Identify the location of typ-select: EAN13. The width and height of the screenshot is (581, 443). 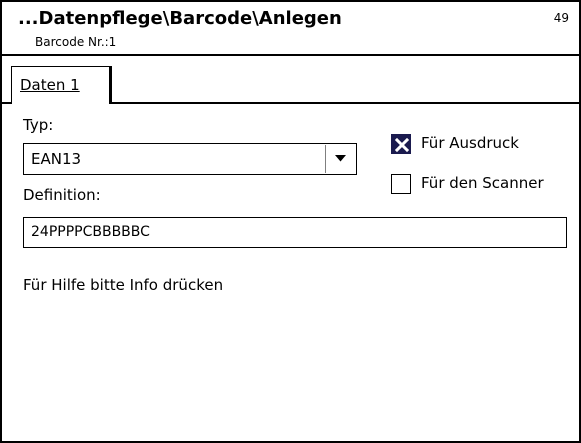
(190, 159).